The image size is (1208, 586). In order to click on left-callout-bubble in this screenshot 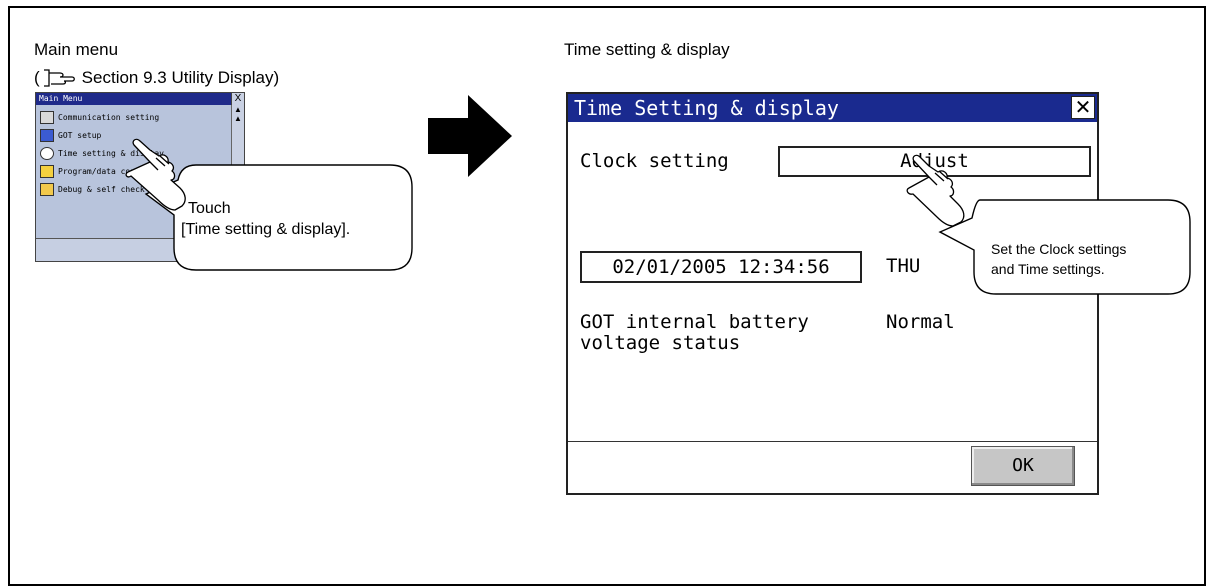, I will do `click(278, 217)`.